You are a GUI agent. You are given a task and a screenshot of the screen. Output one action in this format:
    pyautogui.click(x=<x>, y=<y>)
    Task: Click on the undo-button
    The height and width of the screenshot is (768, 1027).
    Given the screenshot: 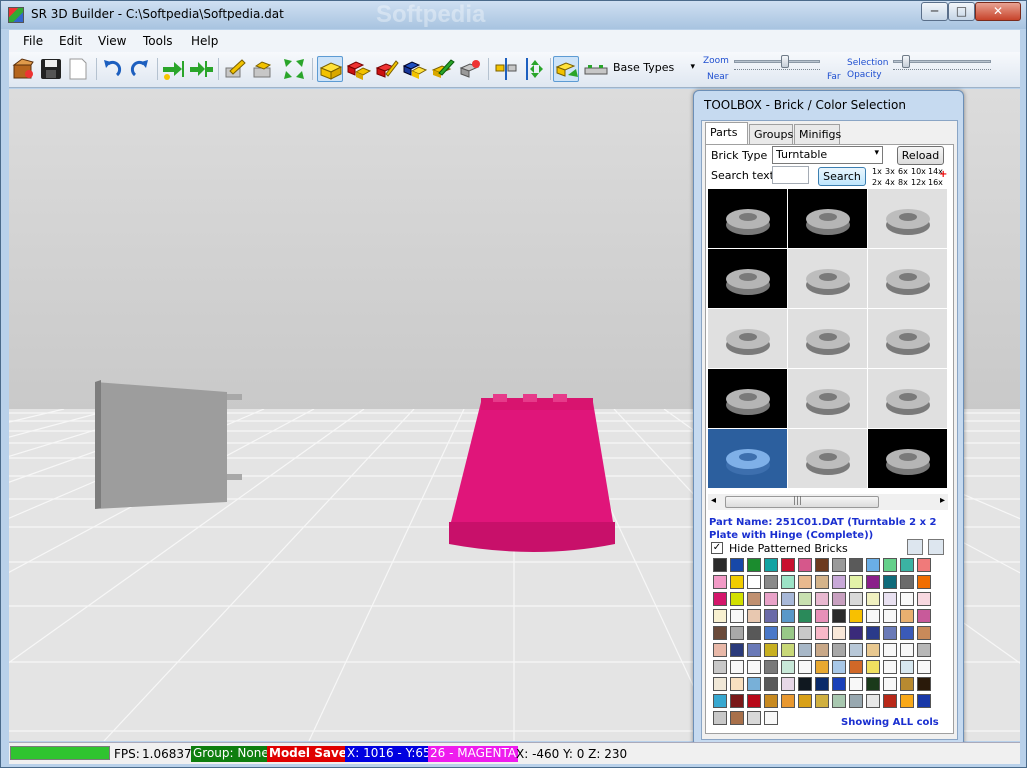 What is the action you would take?
    pyautogui.click(x=112, y=69)
    